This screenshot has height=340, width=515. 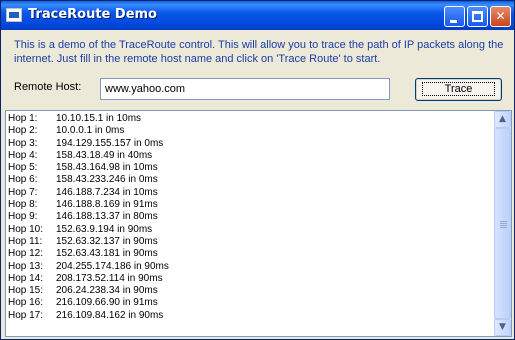 I want to click on list-item: Hop 16: 216.109.66.90 in 91ms, so click(x=250, y=303).